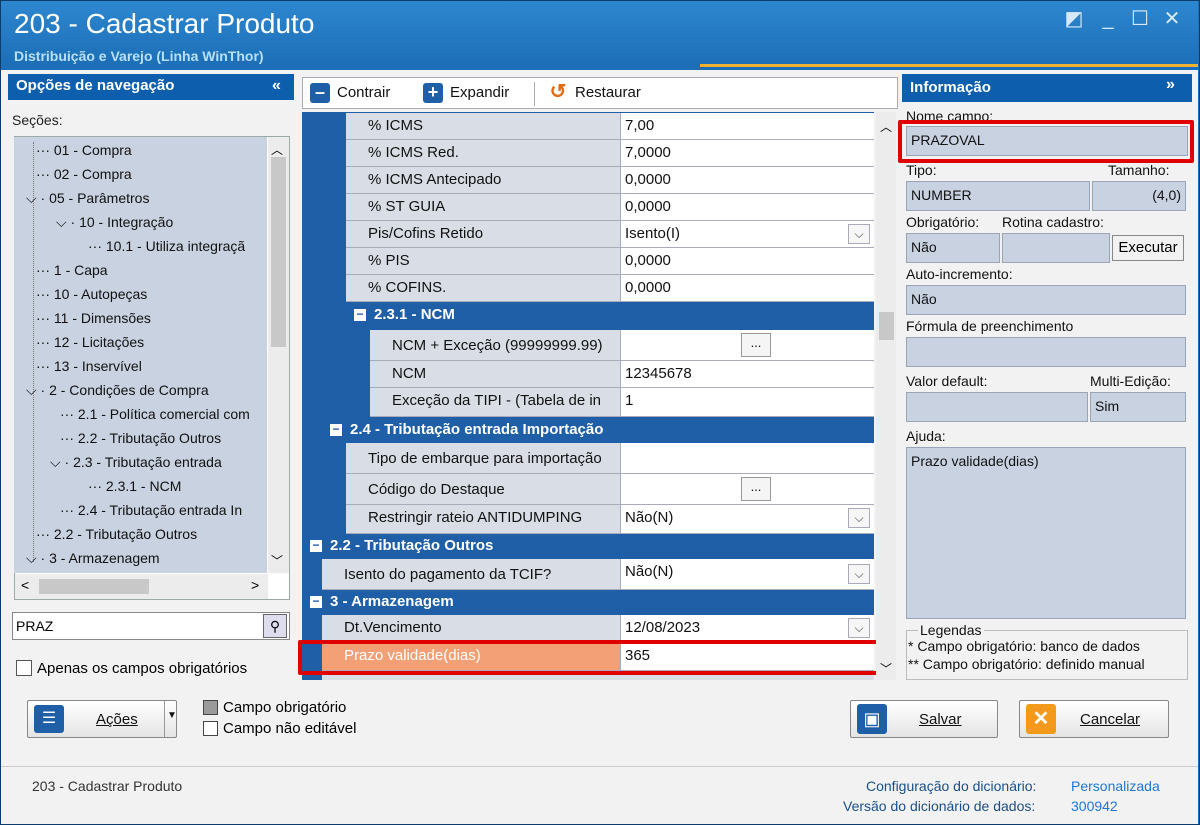 This screenshot has width=1200, height=825. I want to click on search-input: PRAZ, so click(151, 626).